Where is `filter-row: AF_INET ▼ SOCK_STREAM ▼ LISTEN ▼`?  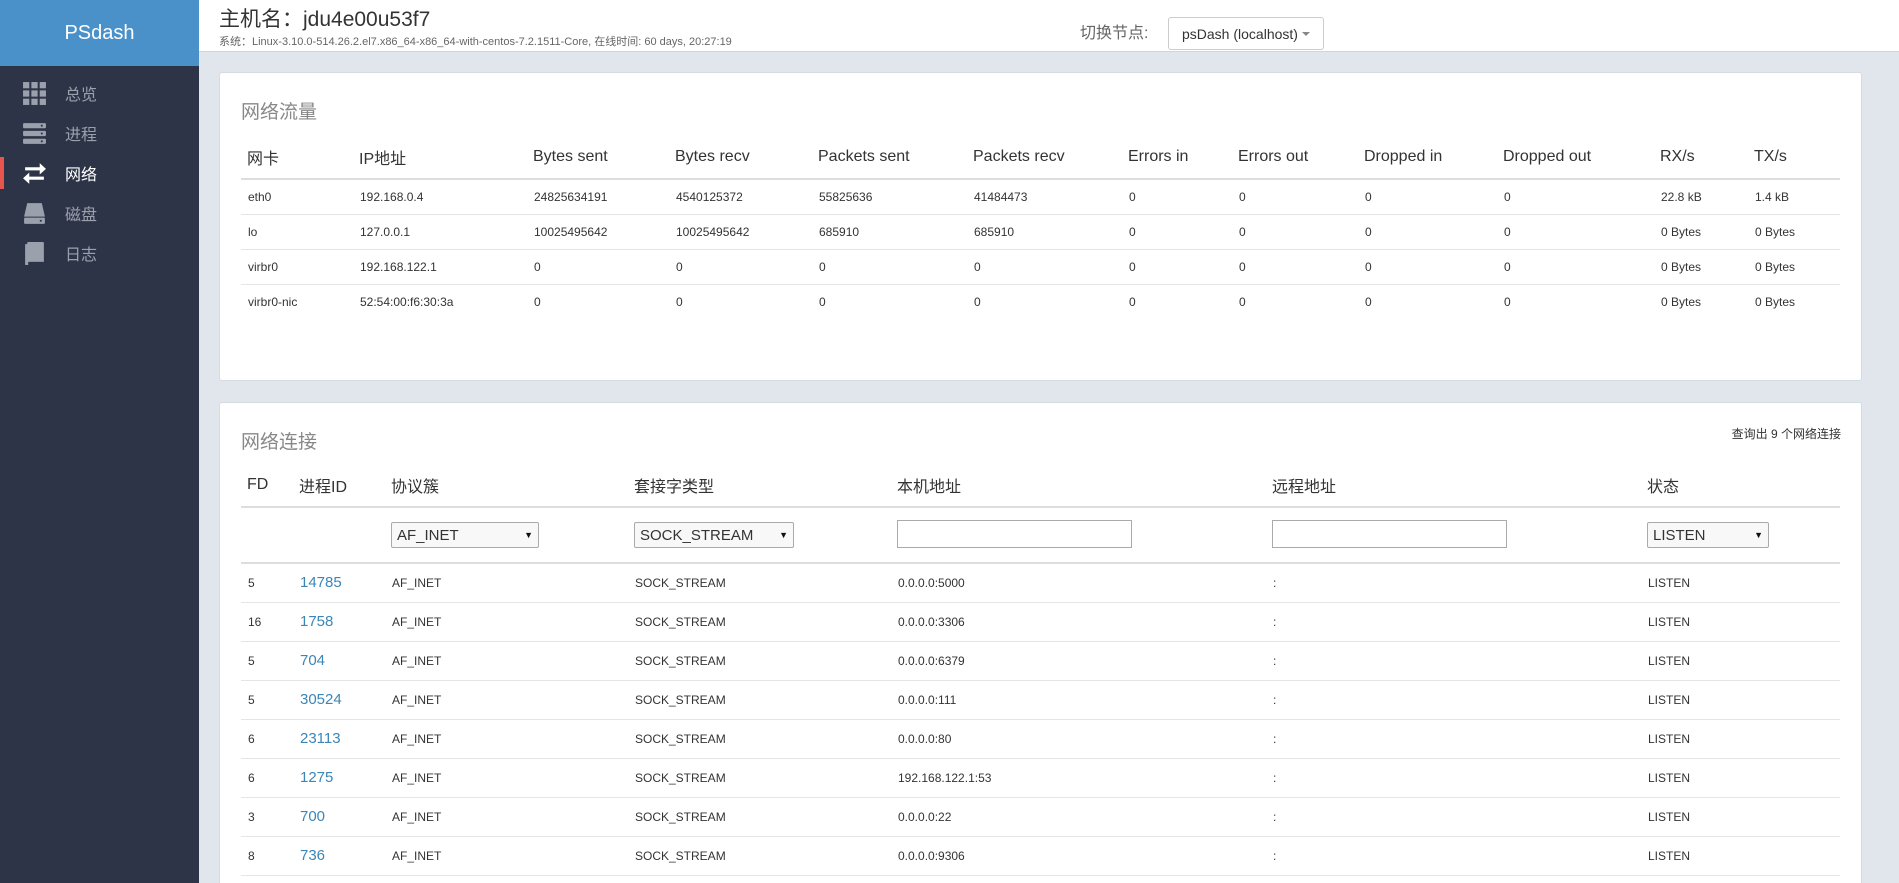
filter-row: AF_INET ▼ SOCK_STREAM ▼ LISTEN ▼ is located at coordinates (1040, 535).